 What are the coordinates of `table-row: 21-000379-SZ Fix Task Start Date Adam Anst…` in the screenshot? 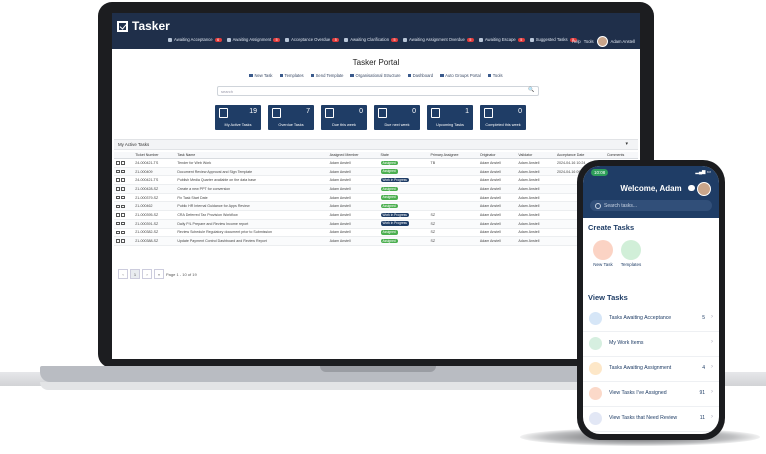 It's located at (376, 198).